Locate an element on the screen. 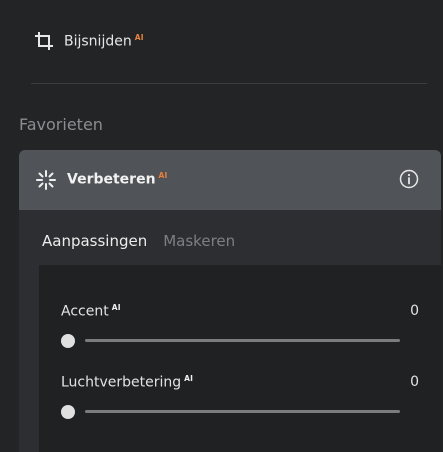 This screenshot has height=452, width=443. slider-thumb-sky is located at coordinates (68, 412).